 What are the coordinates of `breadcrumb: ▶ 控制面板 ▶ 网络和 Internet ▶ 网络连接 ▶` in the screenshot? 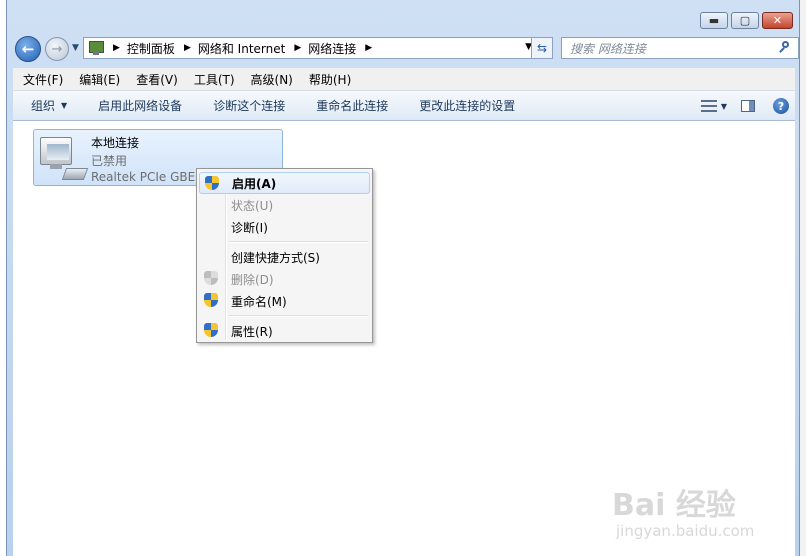 It's located at (245, 48).